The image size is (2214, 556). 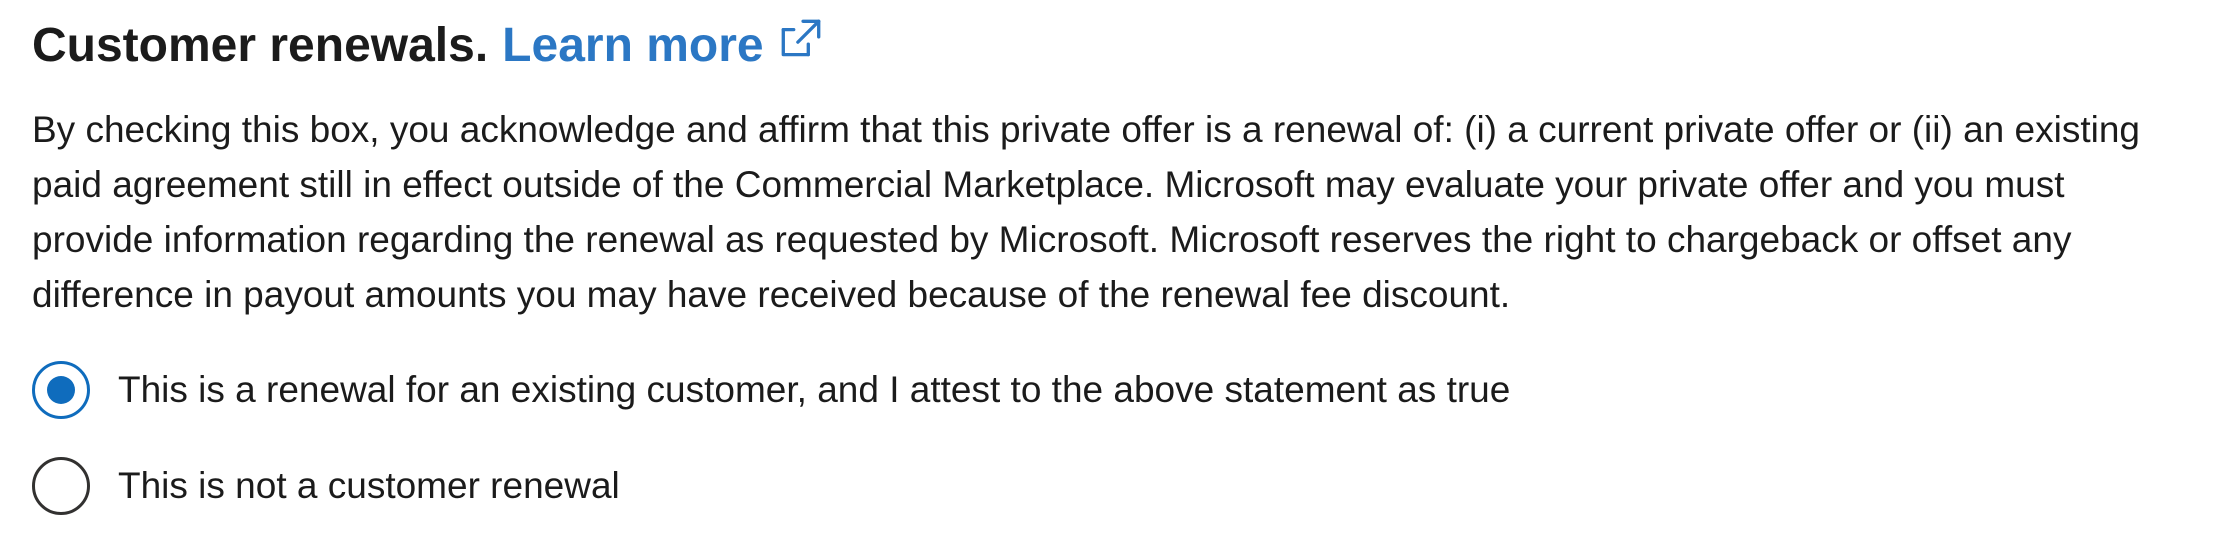 I want to click on section-title: Customer renewals., so click(x=260, y=45).